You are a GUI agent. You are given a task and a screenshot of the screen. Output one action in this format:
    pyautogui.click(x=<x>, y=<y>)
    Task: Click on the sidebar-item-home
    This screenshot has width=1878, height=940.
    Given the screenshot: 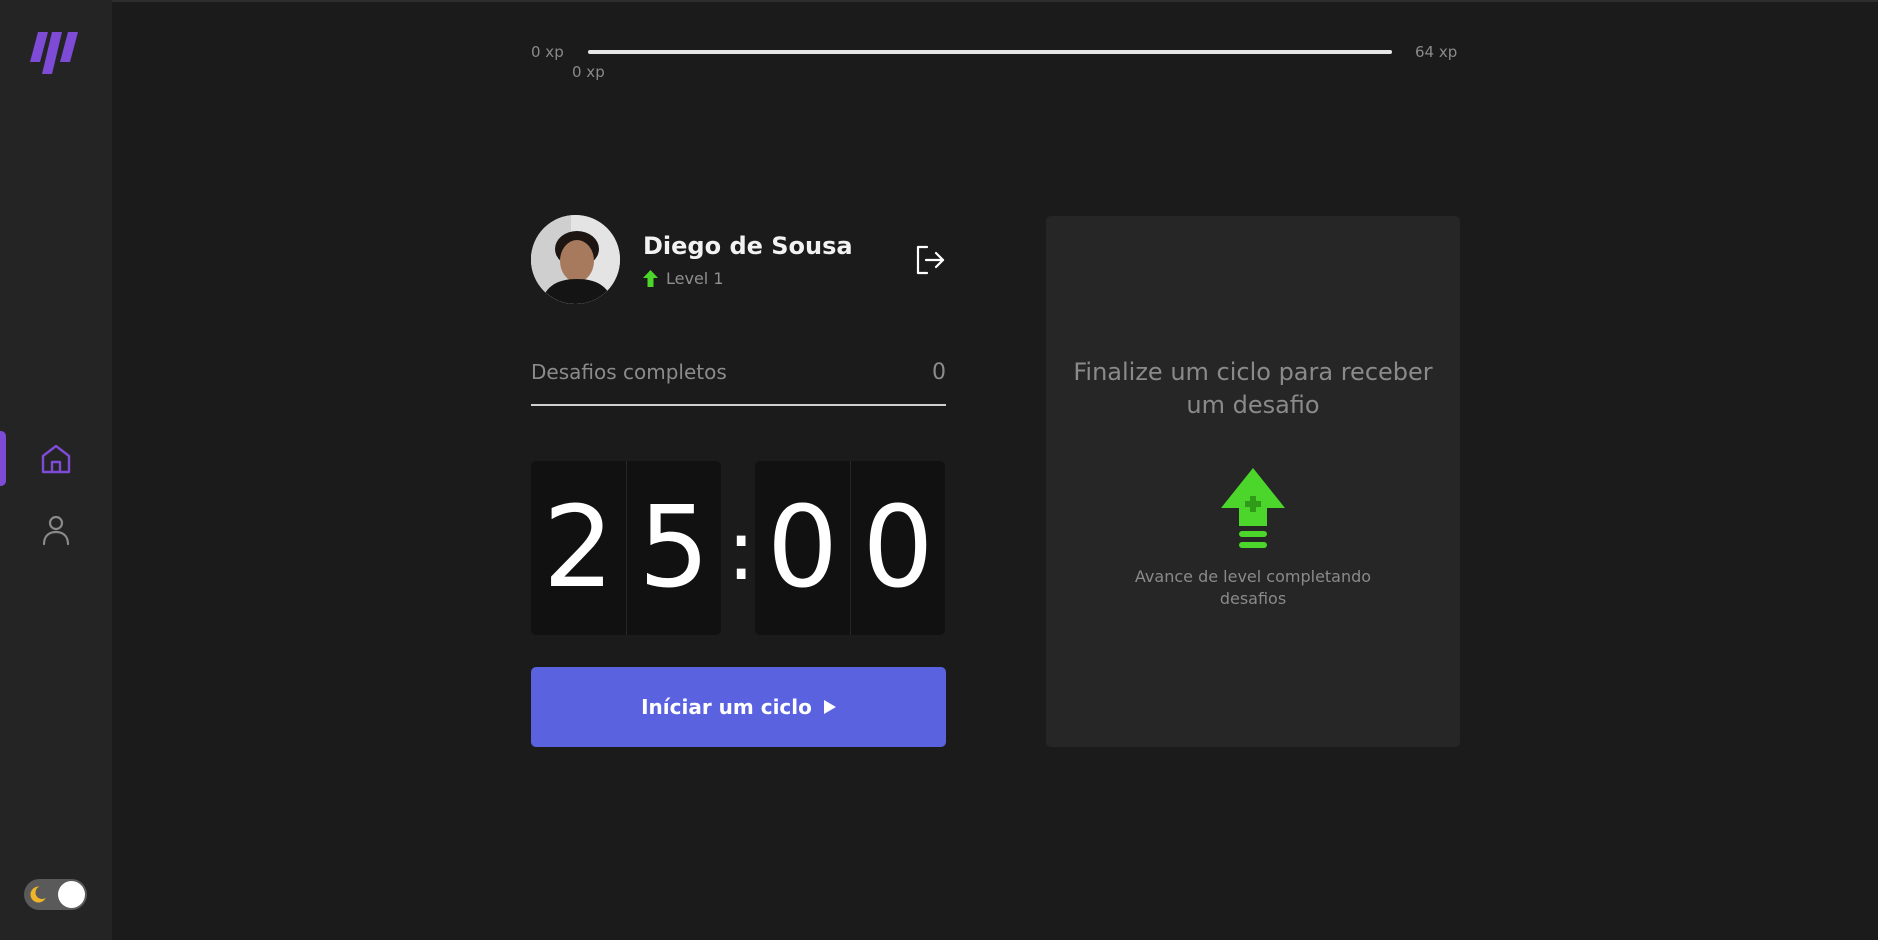 What is the action you would take?
    pyautogui.click(x=56, y=459)
    